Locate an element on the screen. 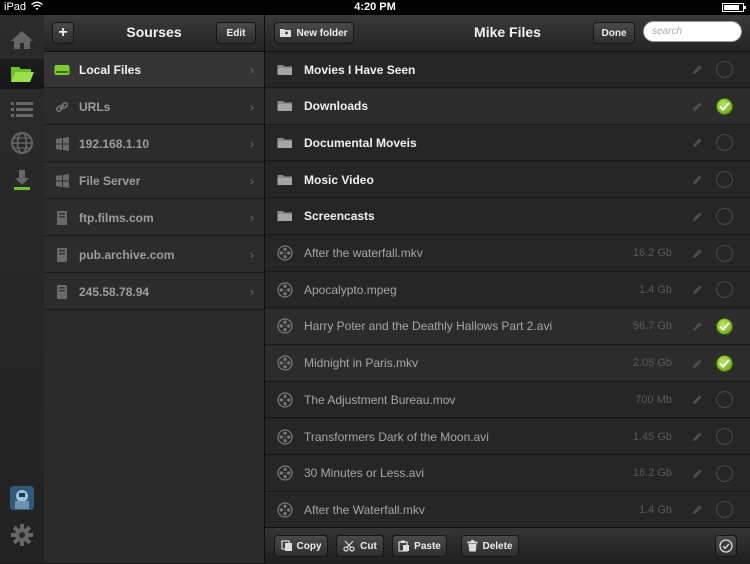 Image resolution: width=750 pixels, height=564 pixels. file-size: 700 Mb is located at coordinates (653, 399).